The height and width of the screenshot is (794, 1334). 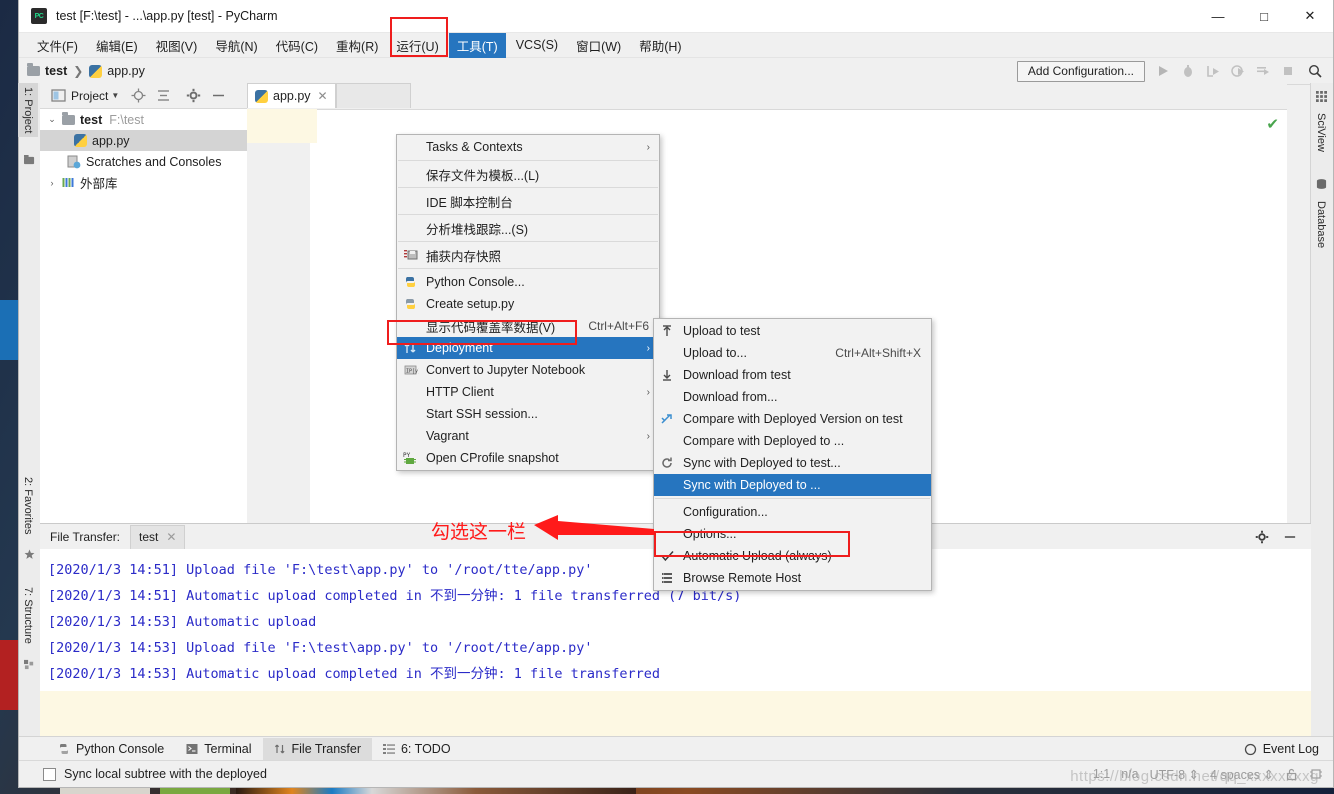 I want to click on editor-tab-app-py: app.py ✕, so click(x=291, y=95).